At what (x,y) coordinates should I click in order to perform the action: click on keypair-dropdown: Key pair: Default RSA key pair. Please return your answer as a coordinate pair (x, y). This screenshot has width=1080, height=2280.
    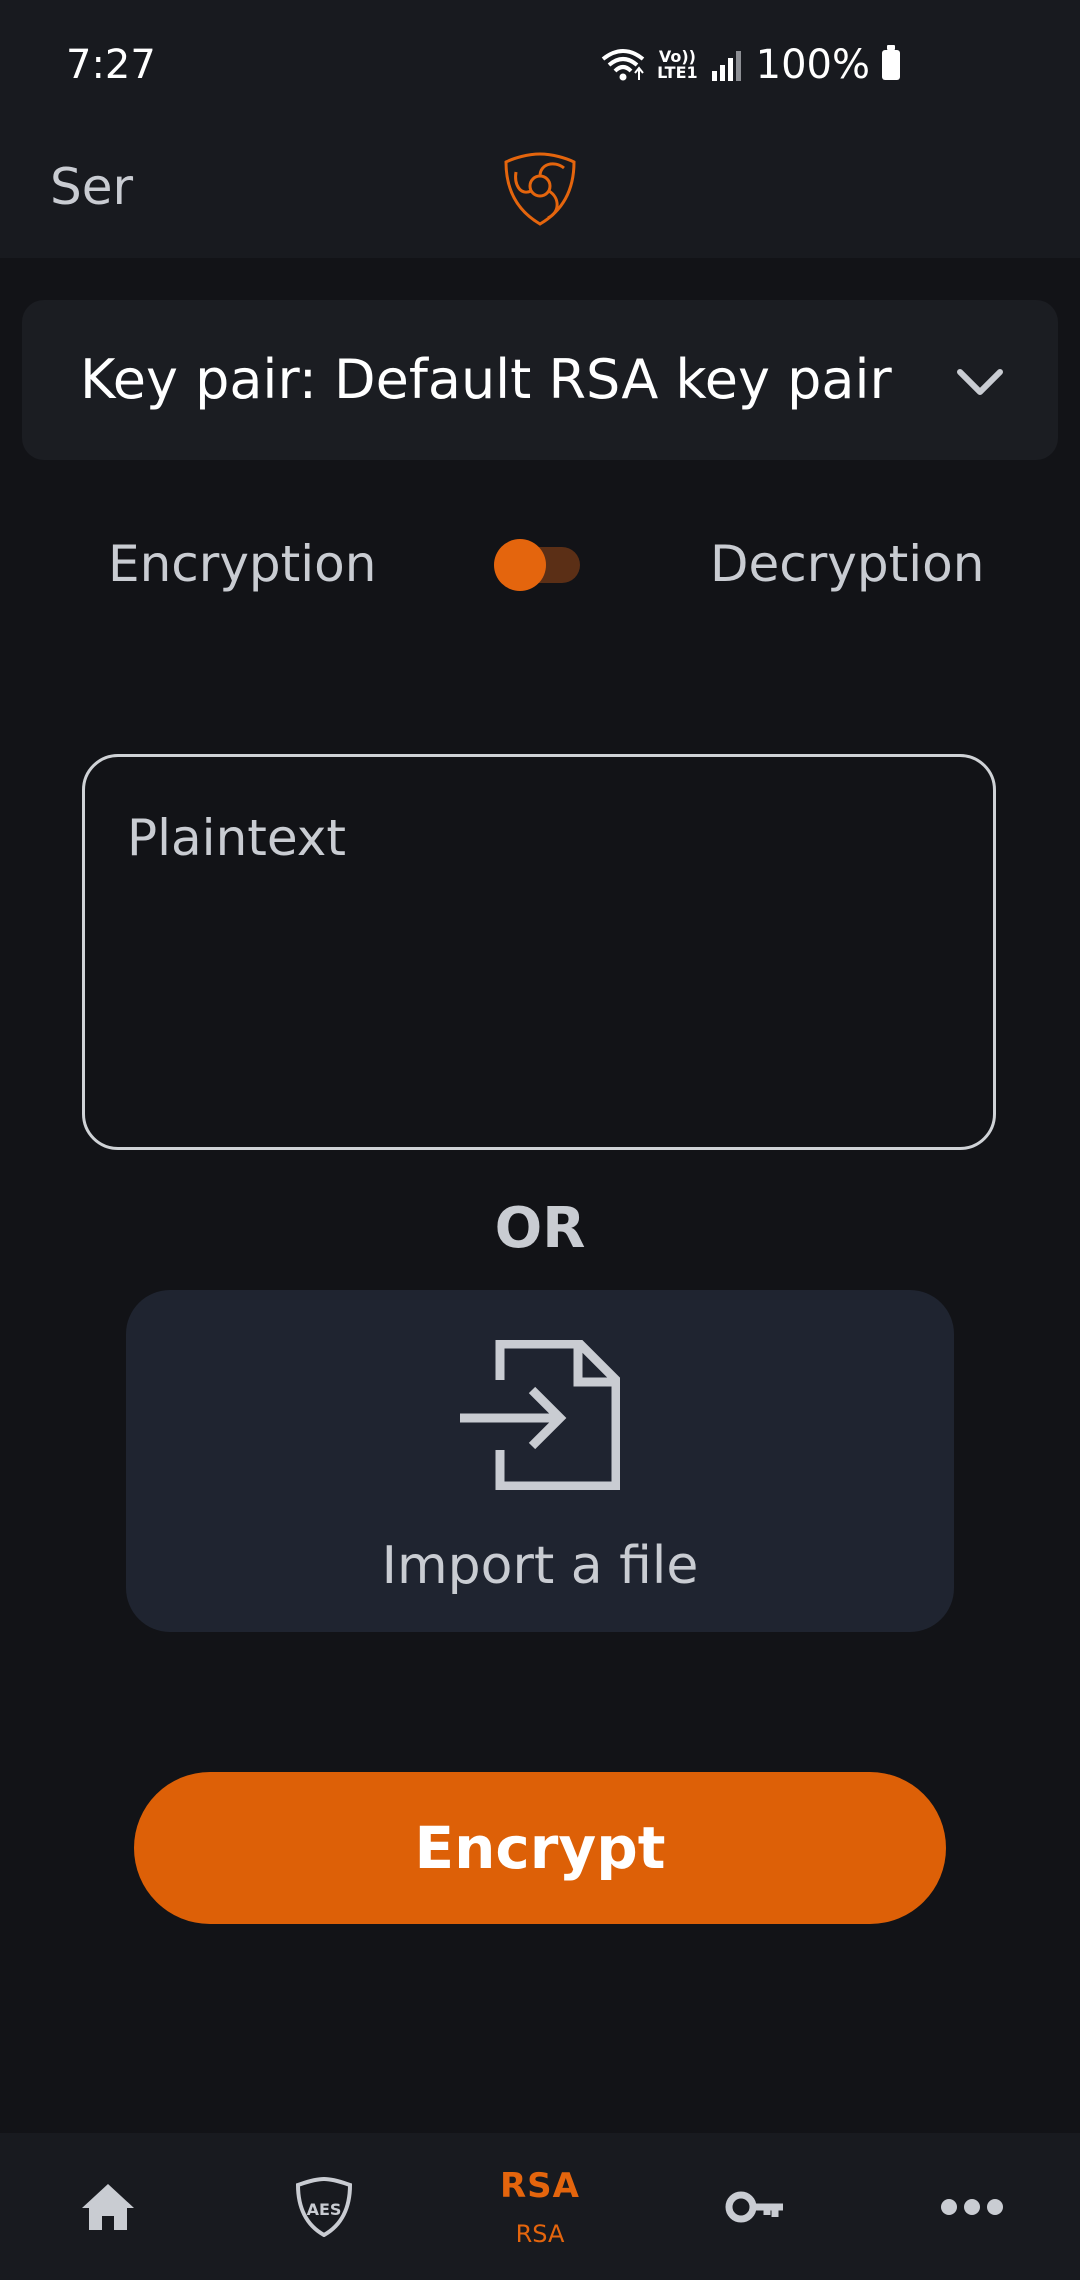
    Looking at the image, I should click on (540, 380).